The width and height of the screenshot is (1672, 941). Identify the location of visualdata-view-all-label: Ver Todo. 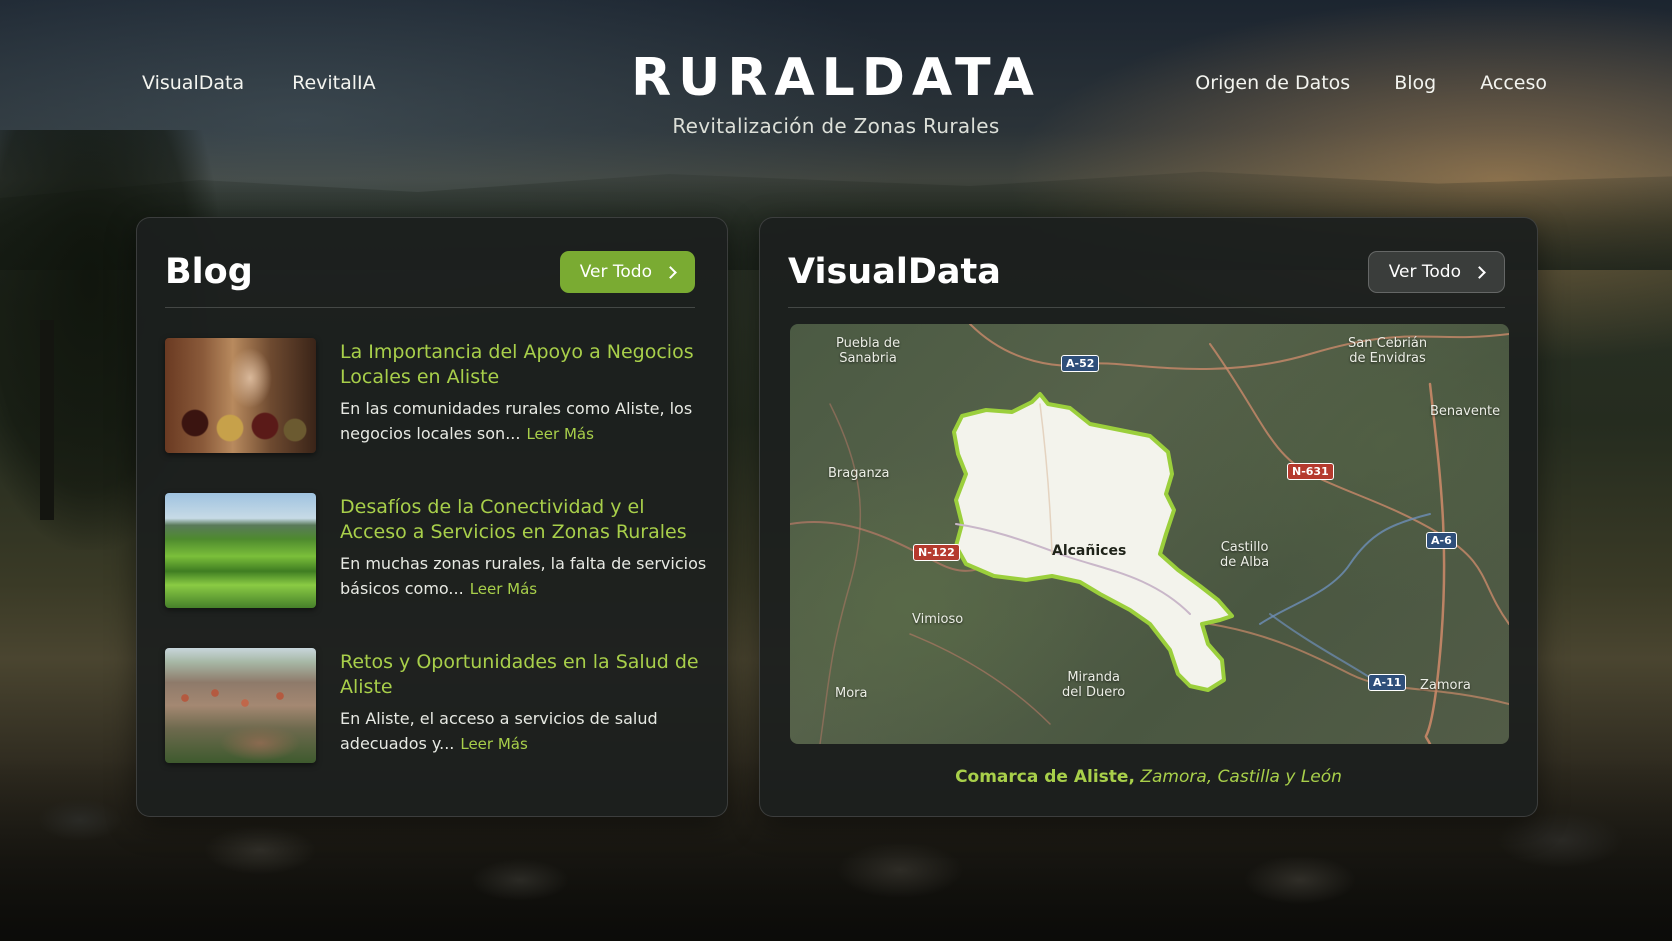
(1424, 272).